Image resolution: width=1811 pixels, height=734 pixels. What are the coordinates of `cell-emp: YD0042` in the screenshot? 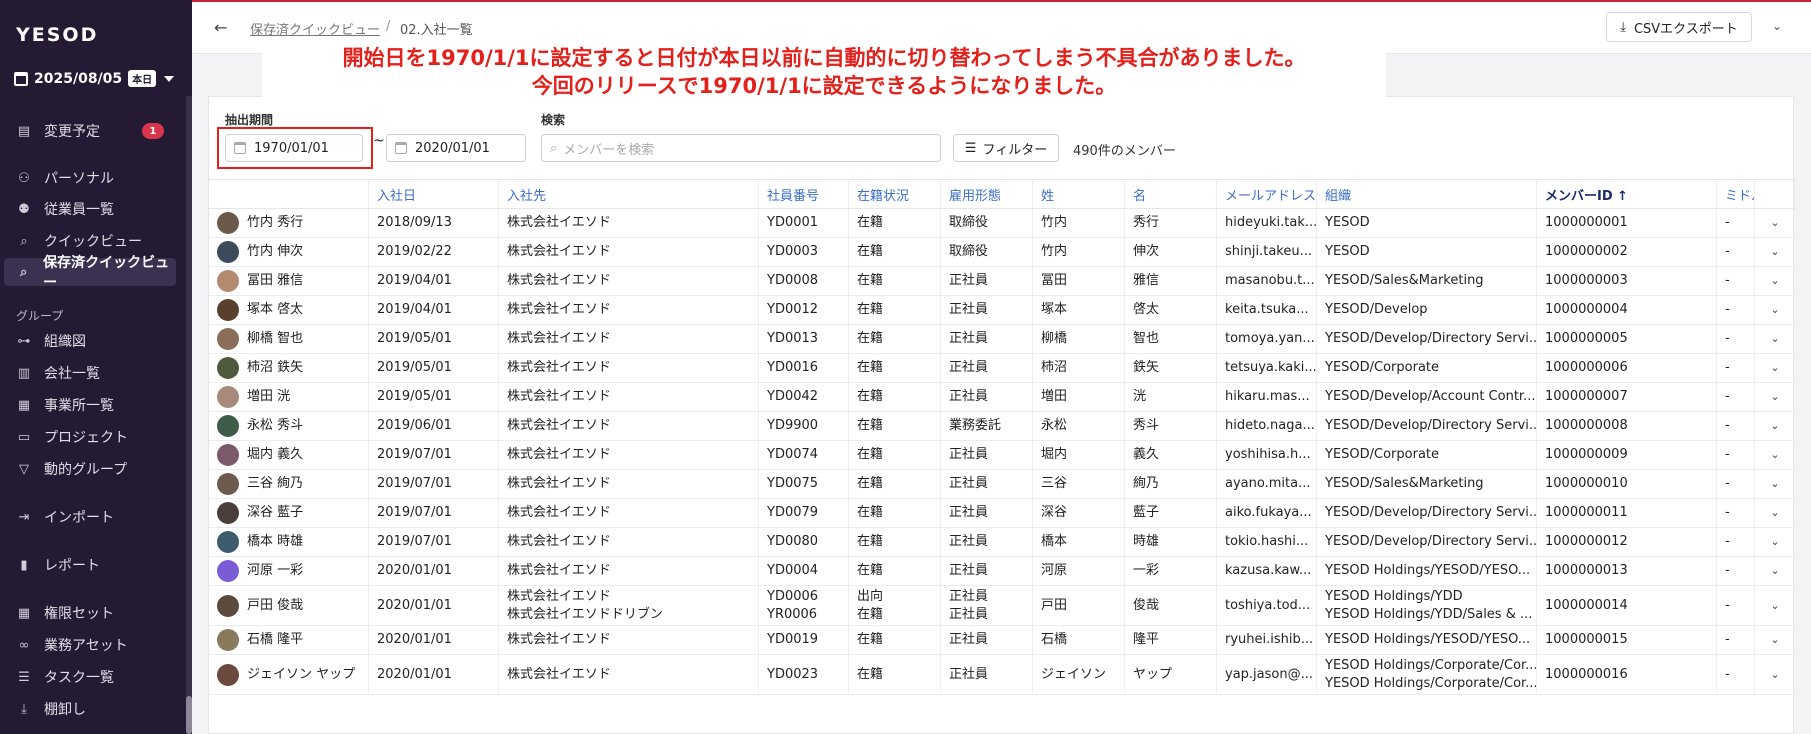 It's located at (804, 397).